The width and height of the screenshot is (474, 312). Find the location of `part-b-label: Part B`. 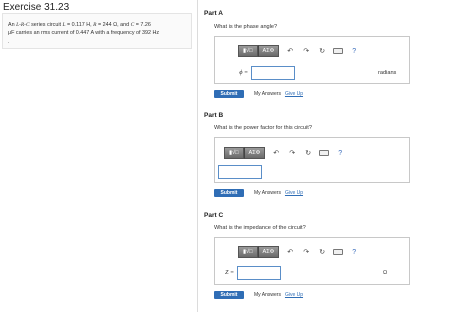

part-b-label: Part B is located at coordinates (214, 115).